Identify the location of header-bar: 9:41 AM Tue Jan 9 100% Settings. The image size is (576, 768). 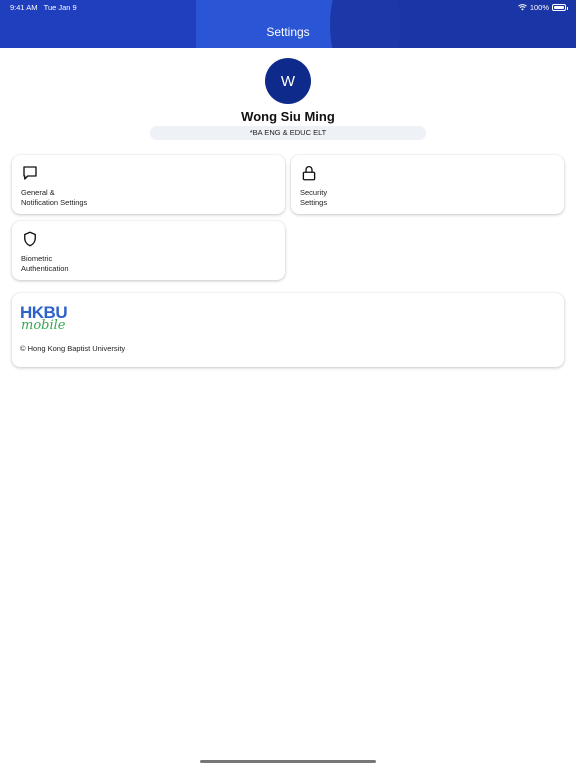
(288, 24).